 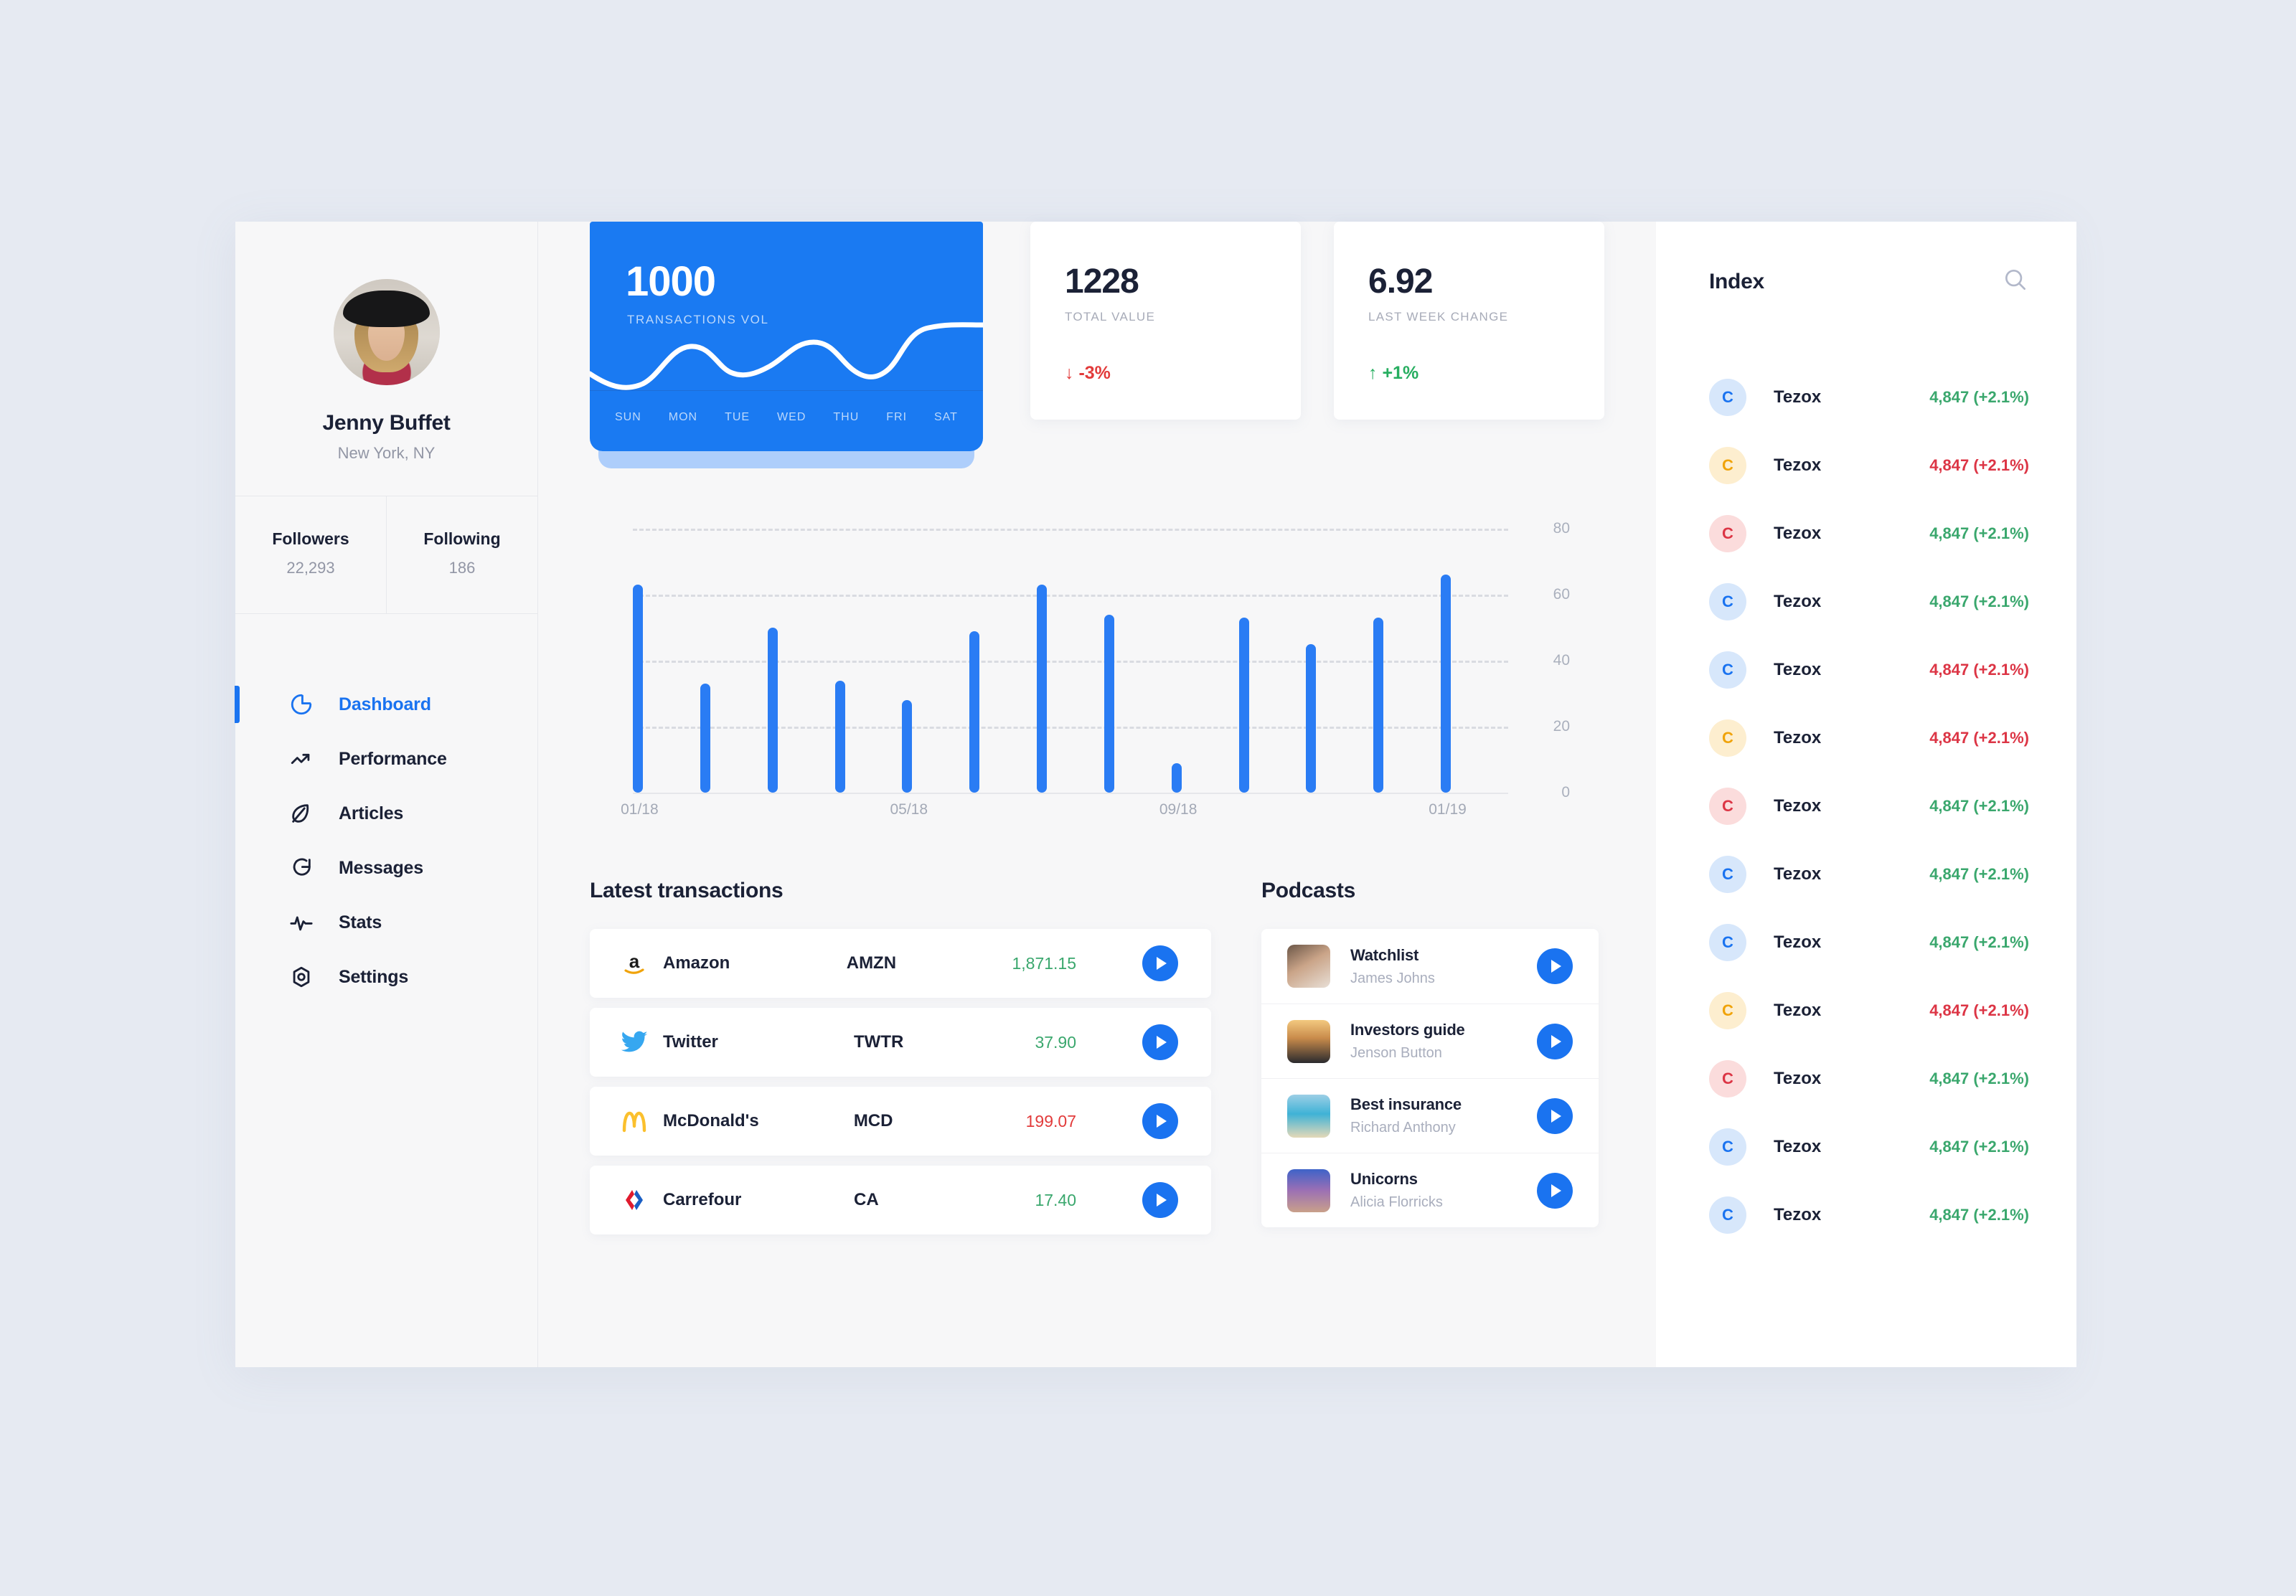 I want to click on chart-y-tick-label: 20, so click(x=1562, y=726).